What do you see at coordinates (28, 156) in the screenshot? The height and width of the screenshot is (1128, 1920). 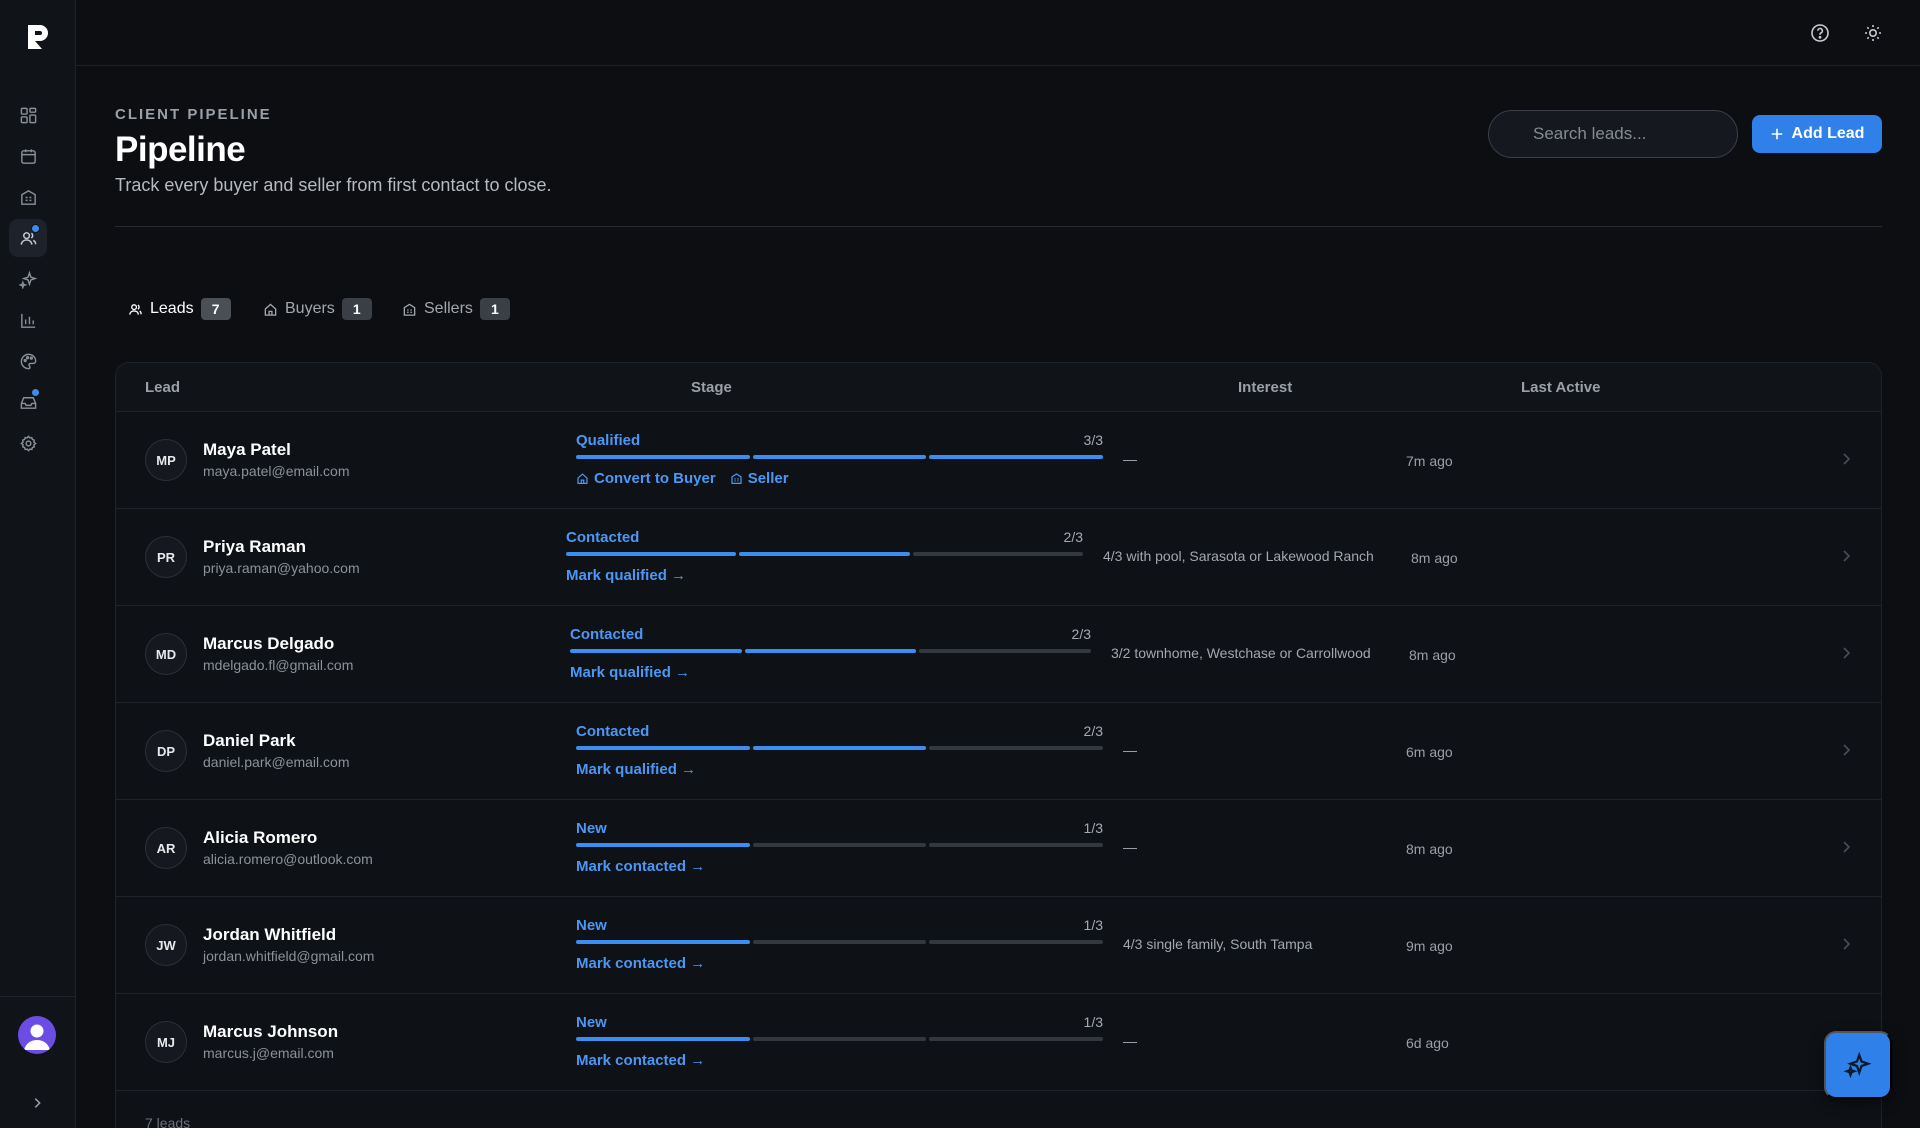 I see `nav-calendar` at bounding box center [28, 156].